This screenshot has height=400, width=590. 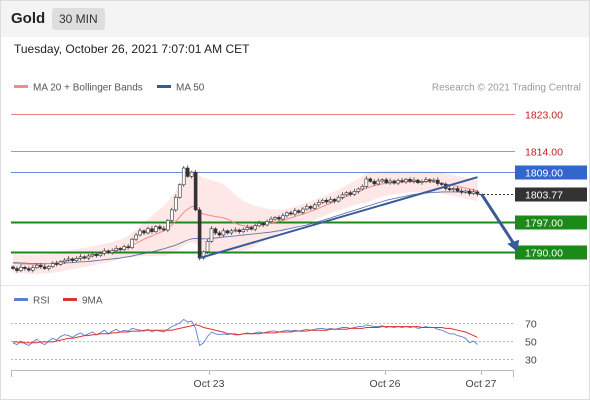 I want to click on legend-ma9-swatch, so click(x=70, y=299).